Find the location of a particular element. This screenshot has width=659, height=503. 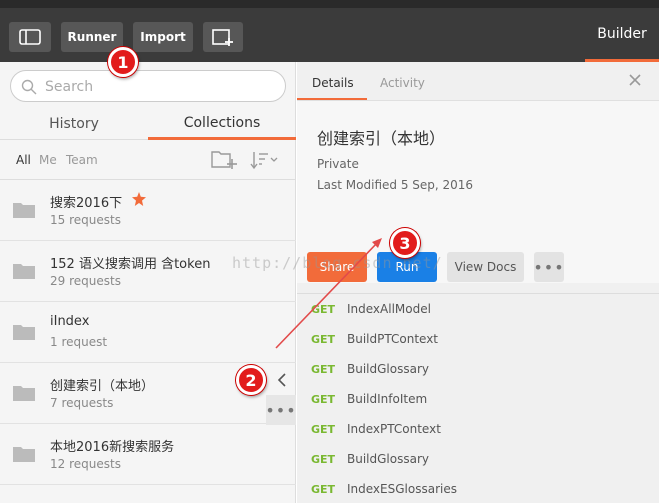

collection-title: 创建索引（本地） is located at coordinates (381, 138).